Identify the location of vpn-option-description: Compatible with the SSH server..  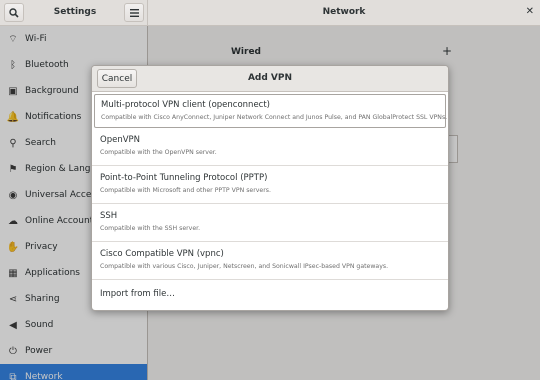
(150, 228).